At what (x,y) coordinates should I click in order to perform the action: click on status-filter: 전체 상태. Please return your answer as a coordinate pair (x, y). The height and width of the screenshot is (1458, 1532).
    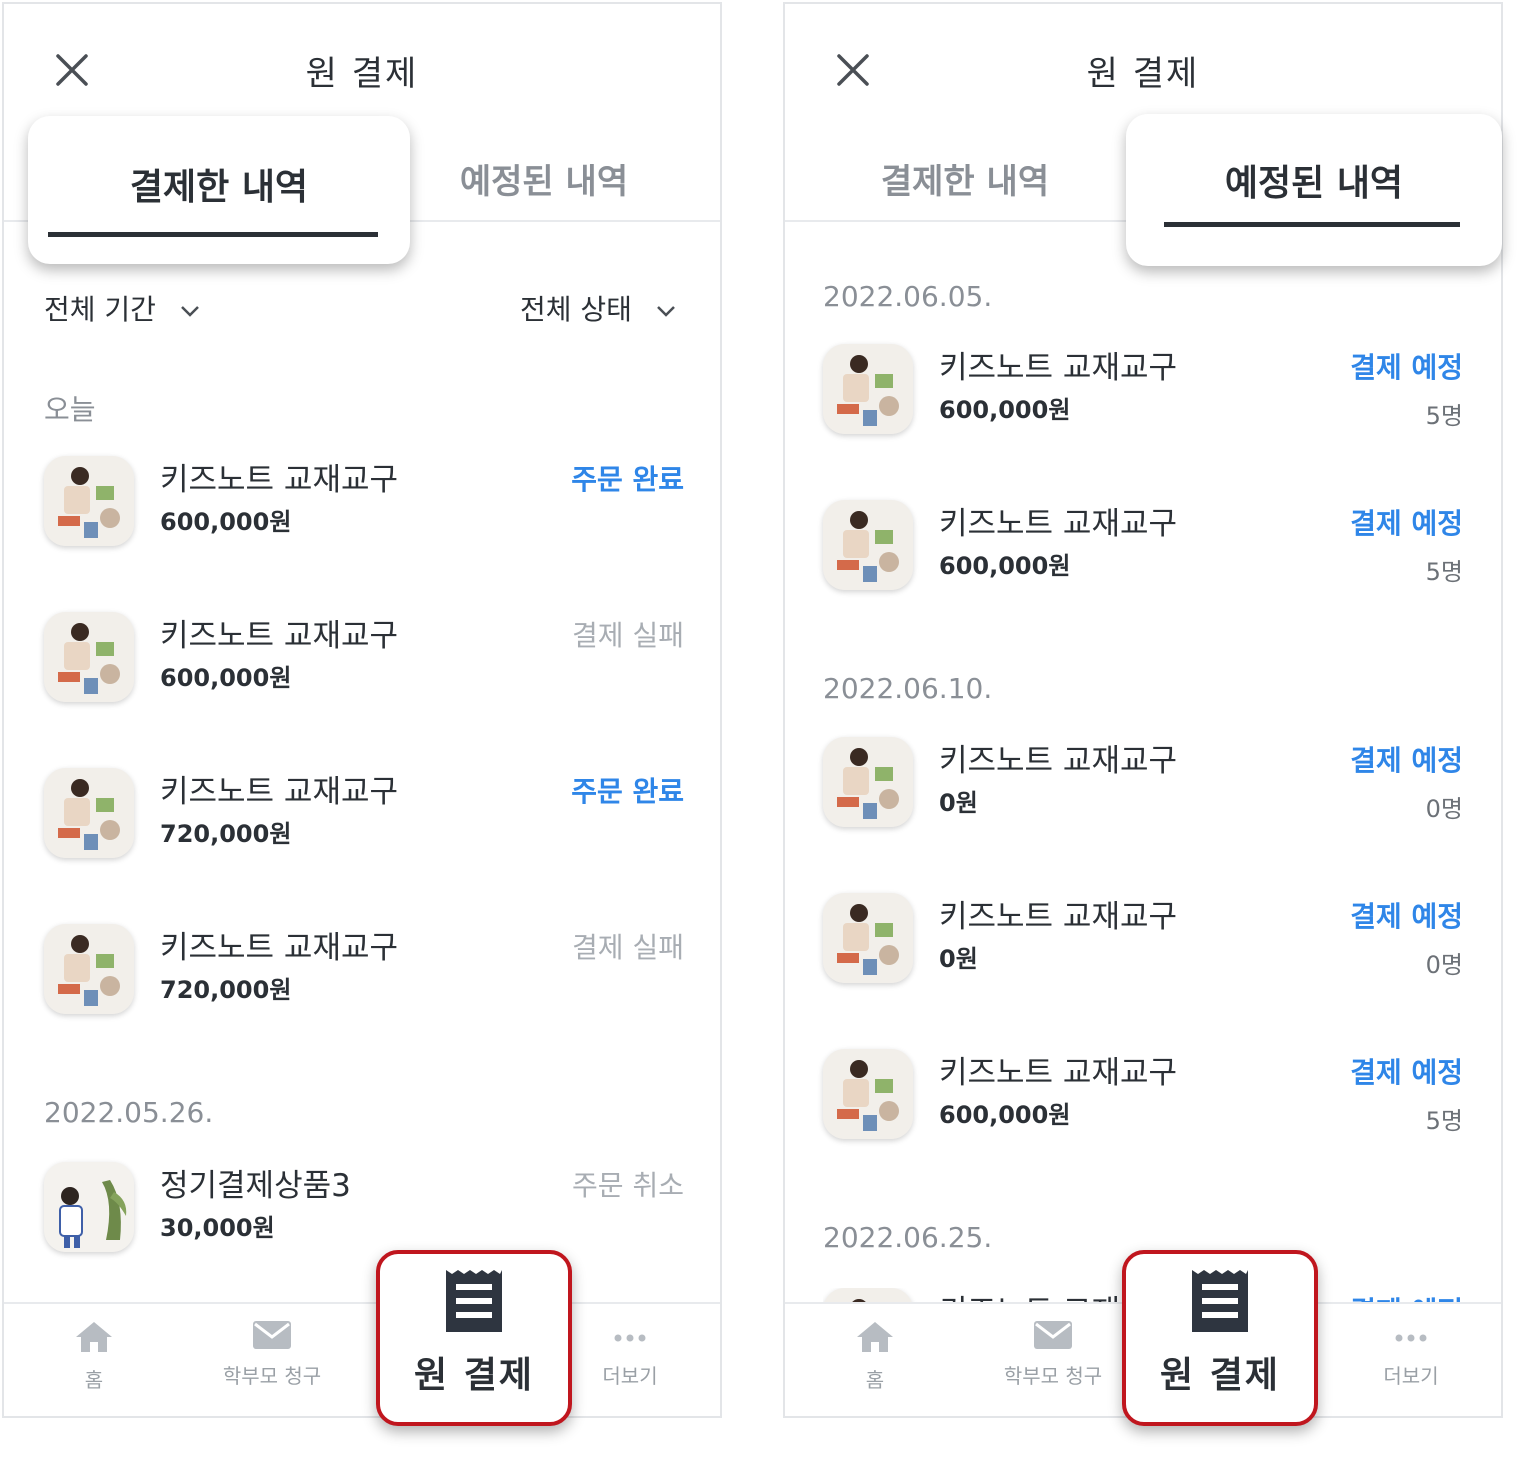
    Looking at the image, I should click on (598, 308).